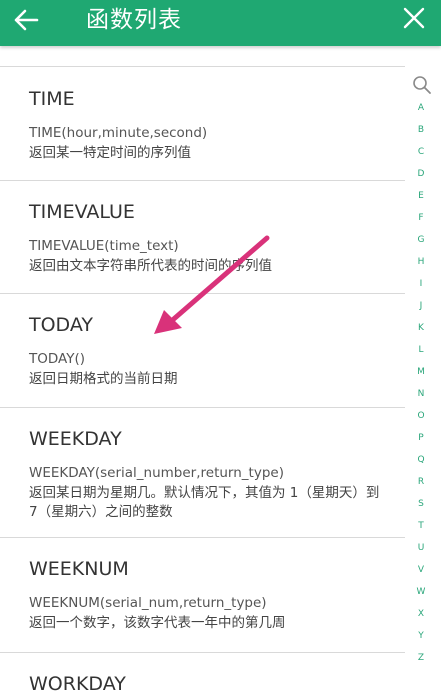 Image resolution: width=441 pixels, height=696 pixels. Describe the element at coordinates (75, 439) in the screenshot. I see `function-name: WEEKDAY` at that location.